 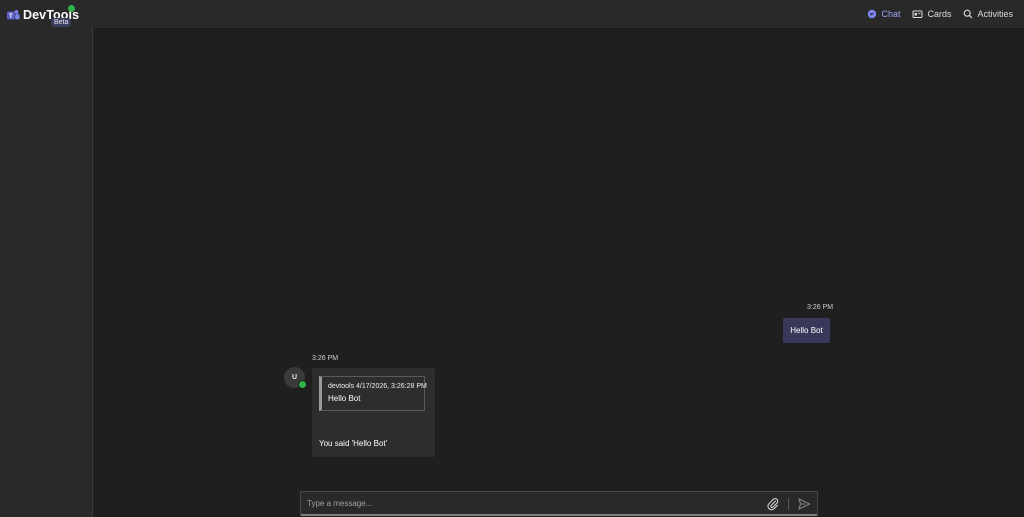 What do you see at coordinates (917, 14) in the screenshot?
I see `cards-icon` at bounding box center [917, 14].